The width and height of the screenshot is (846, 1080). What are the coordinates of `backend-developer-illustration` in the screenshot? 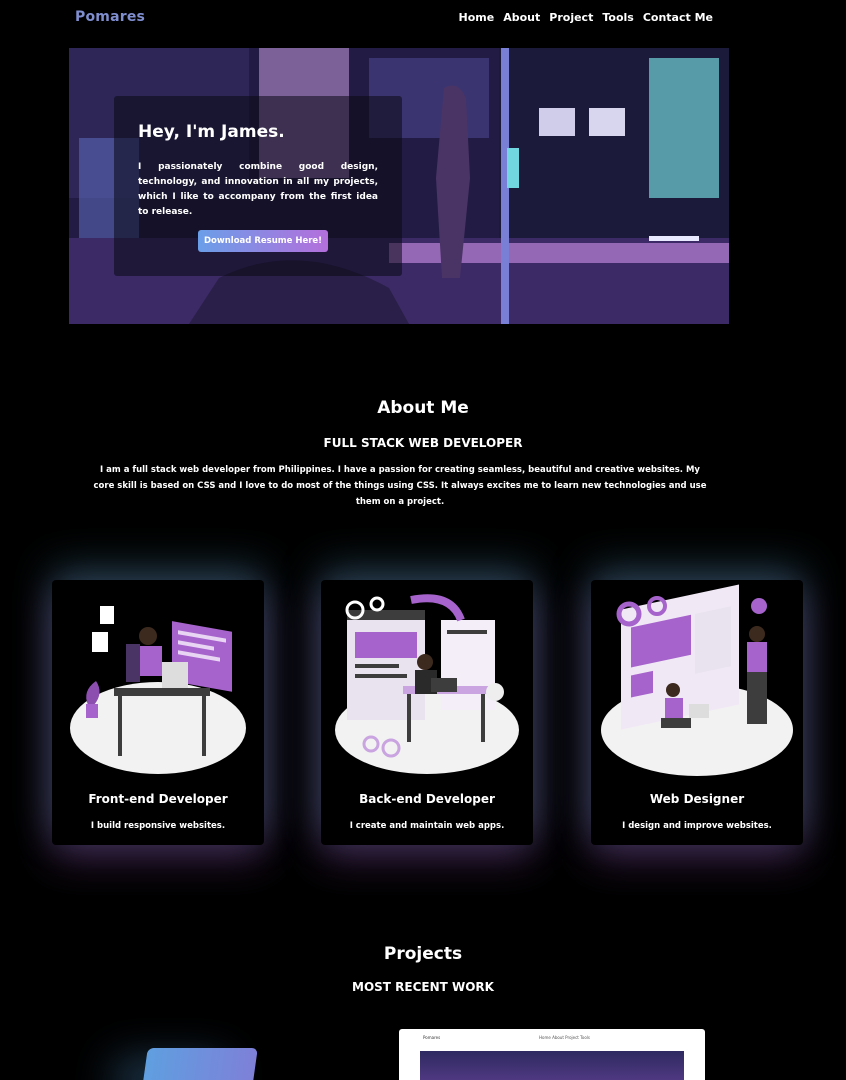 It's located at (427, 684).